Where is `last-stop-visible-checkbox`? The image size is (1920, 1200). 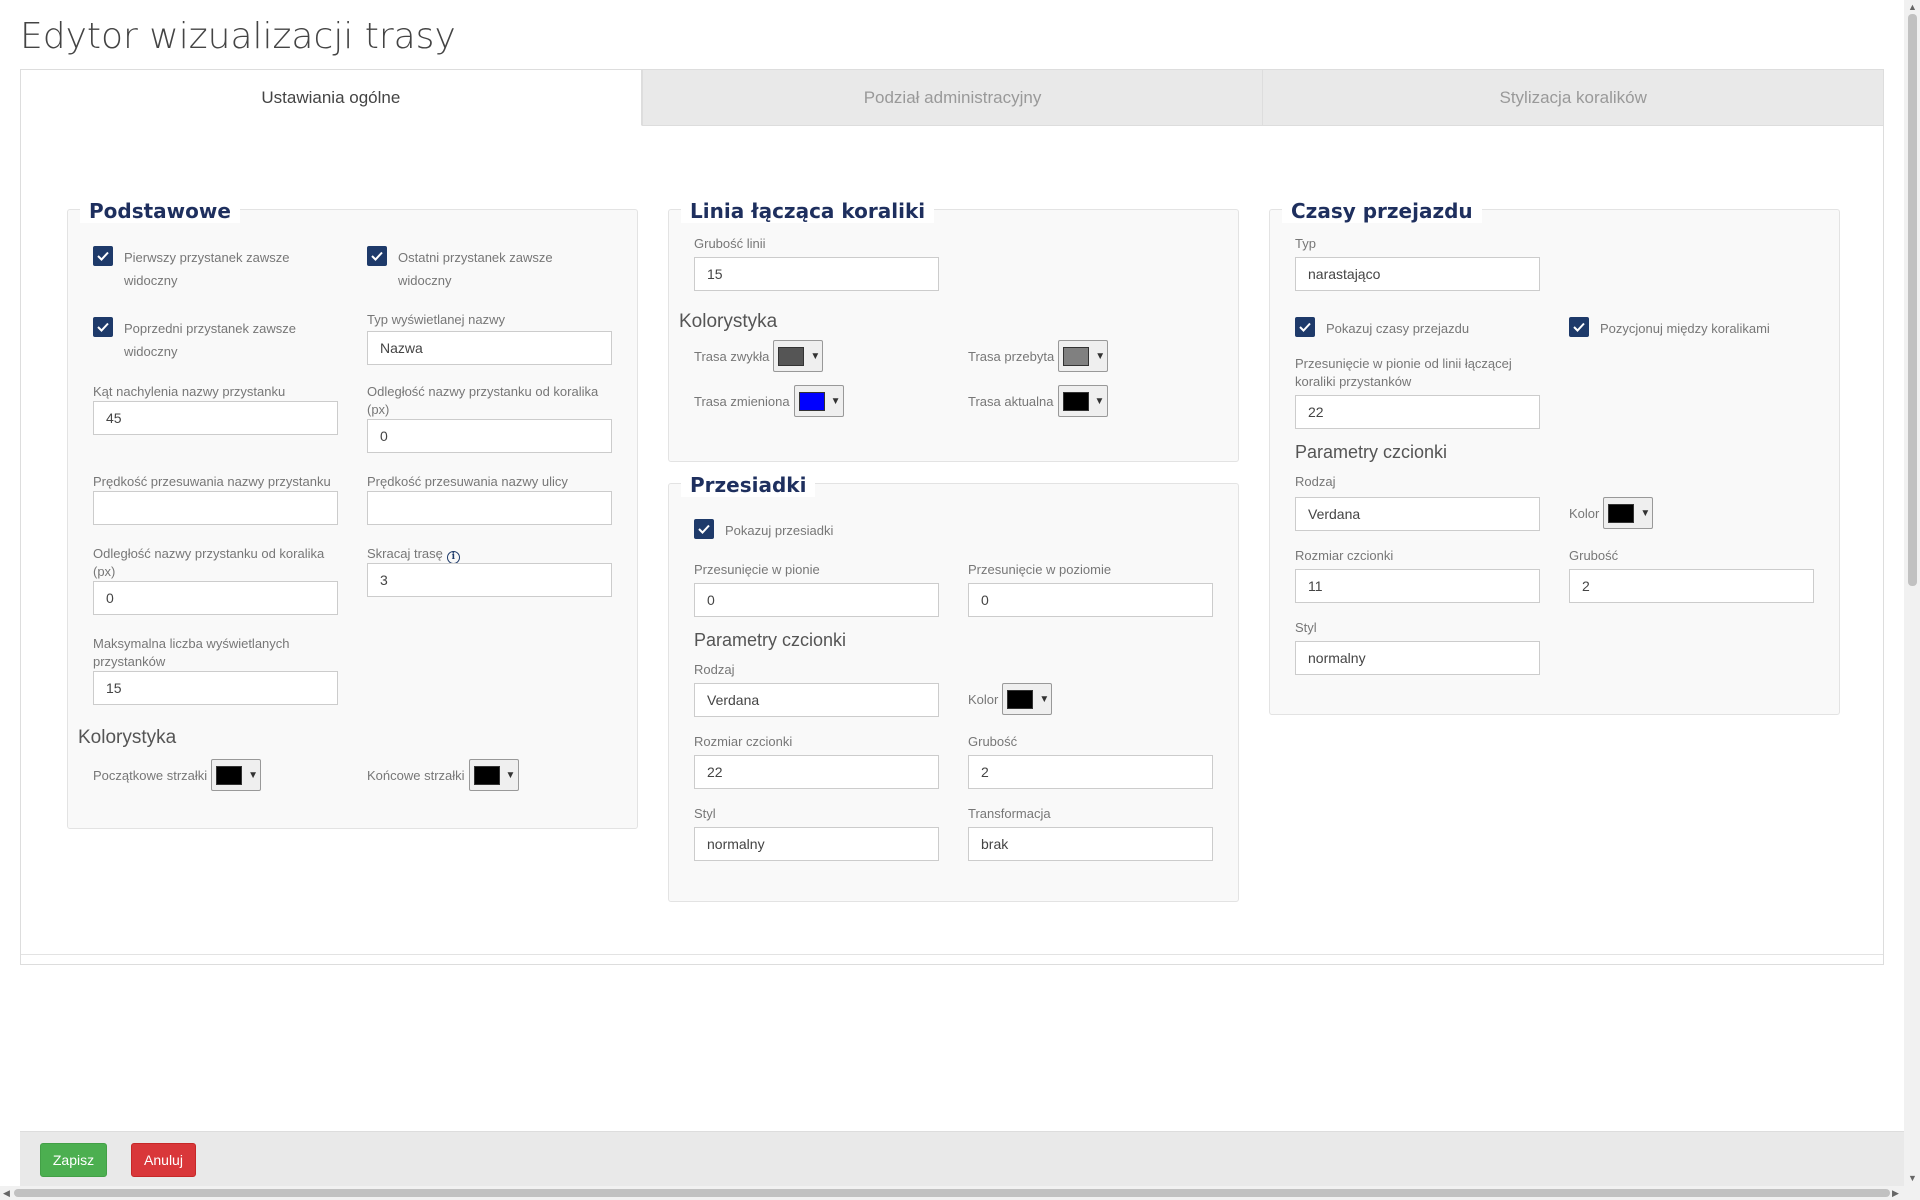
last-stop-visible-checkbox is located at coordinates (377, 256).